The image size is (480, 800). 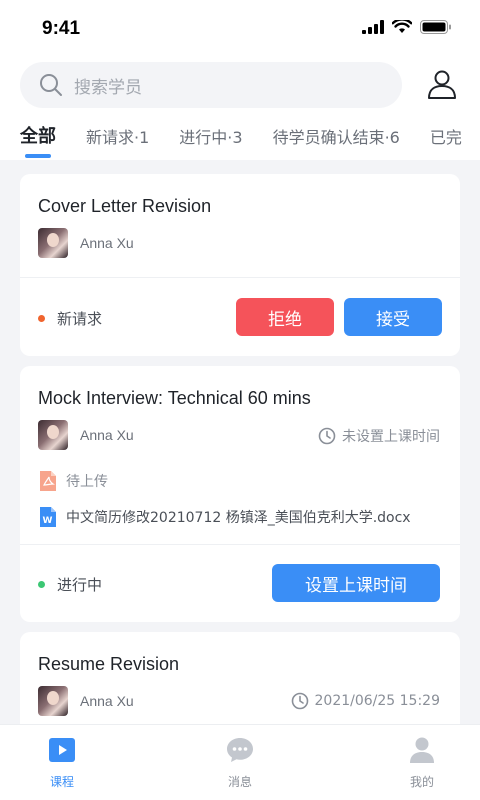 I want to click on message-icon, so click(x=240, y=750).